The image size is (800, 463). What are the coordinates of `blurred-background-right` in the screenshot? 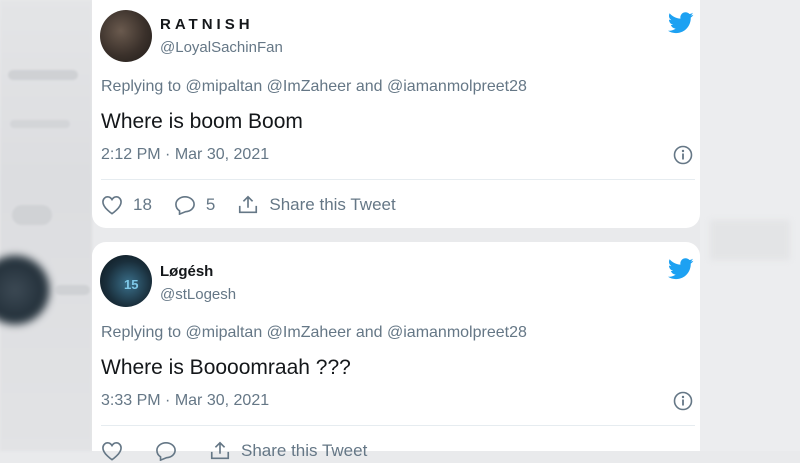 It's located at (750, 225).